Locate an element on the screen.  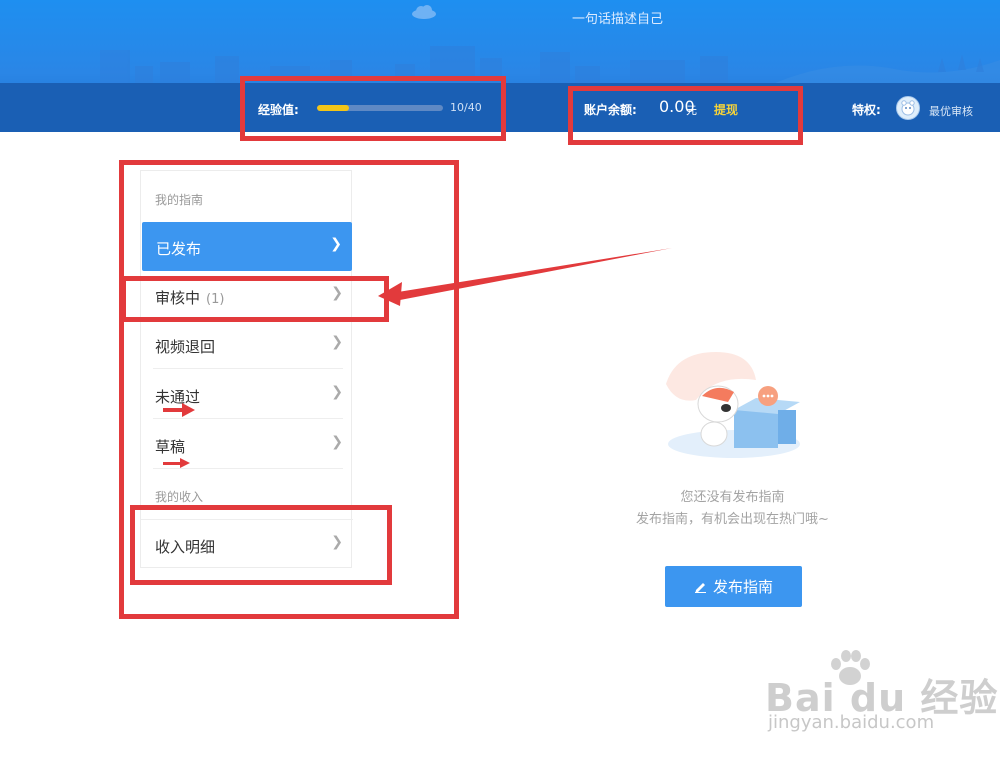
balance-label: 账户余额: is located at coordinates (610, 110).